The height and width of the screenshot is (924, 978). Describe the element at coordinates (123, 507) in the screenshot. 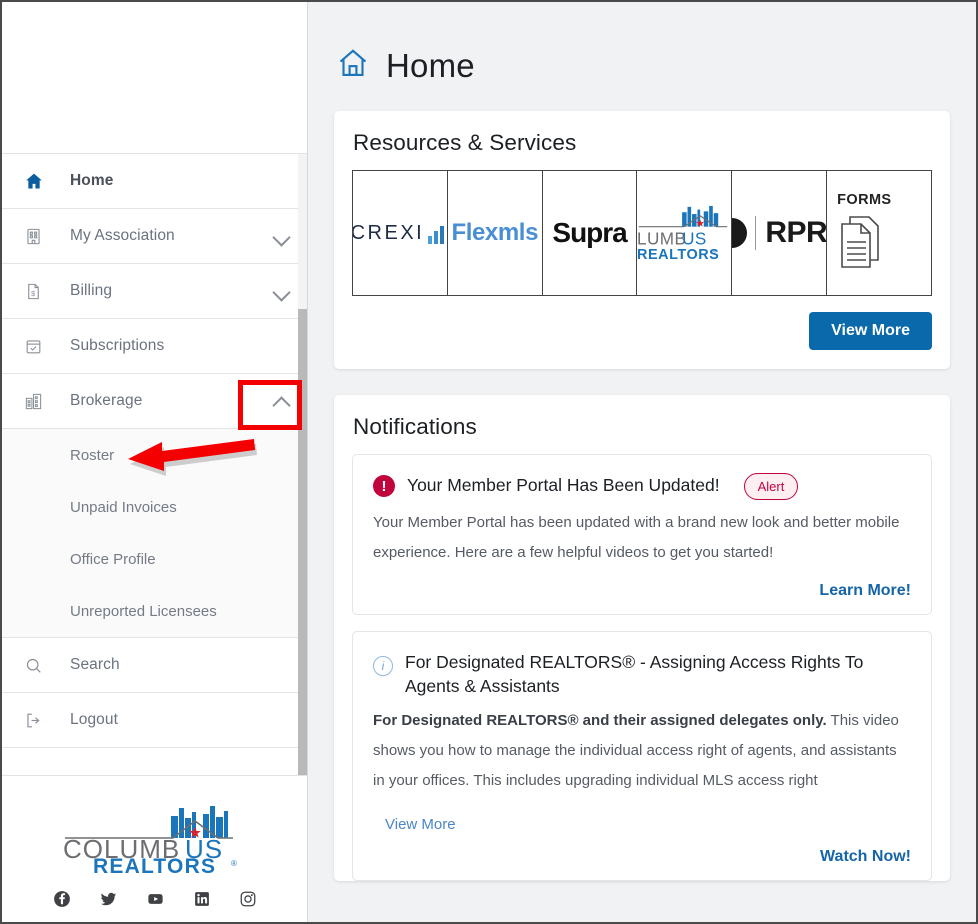

I see `sidebar-subitem-label: Unpaid Invoices` at that location.